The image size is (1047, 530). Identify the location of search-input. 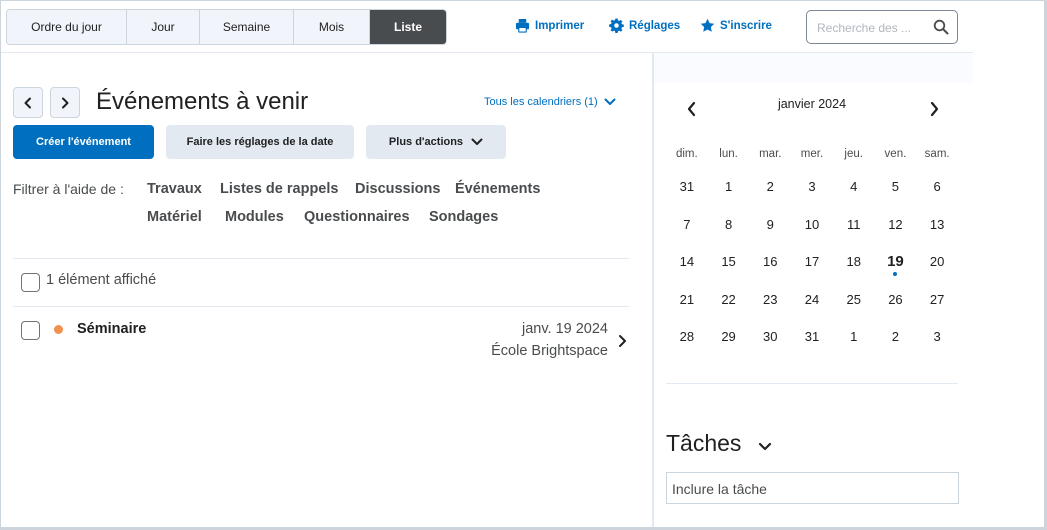
(873, 28).